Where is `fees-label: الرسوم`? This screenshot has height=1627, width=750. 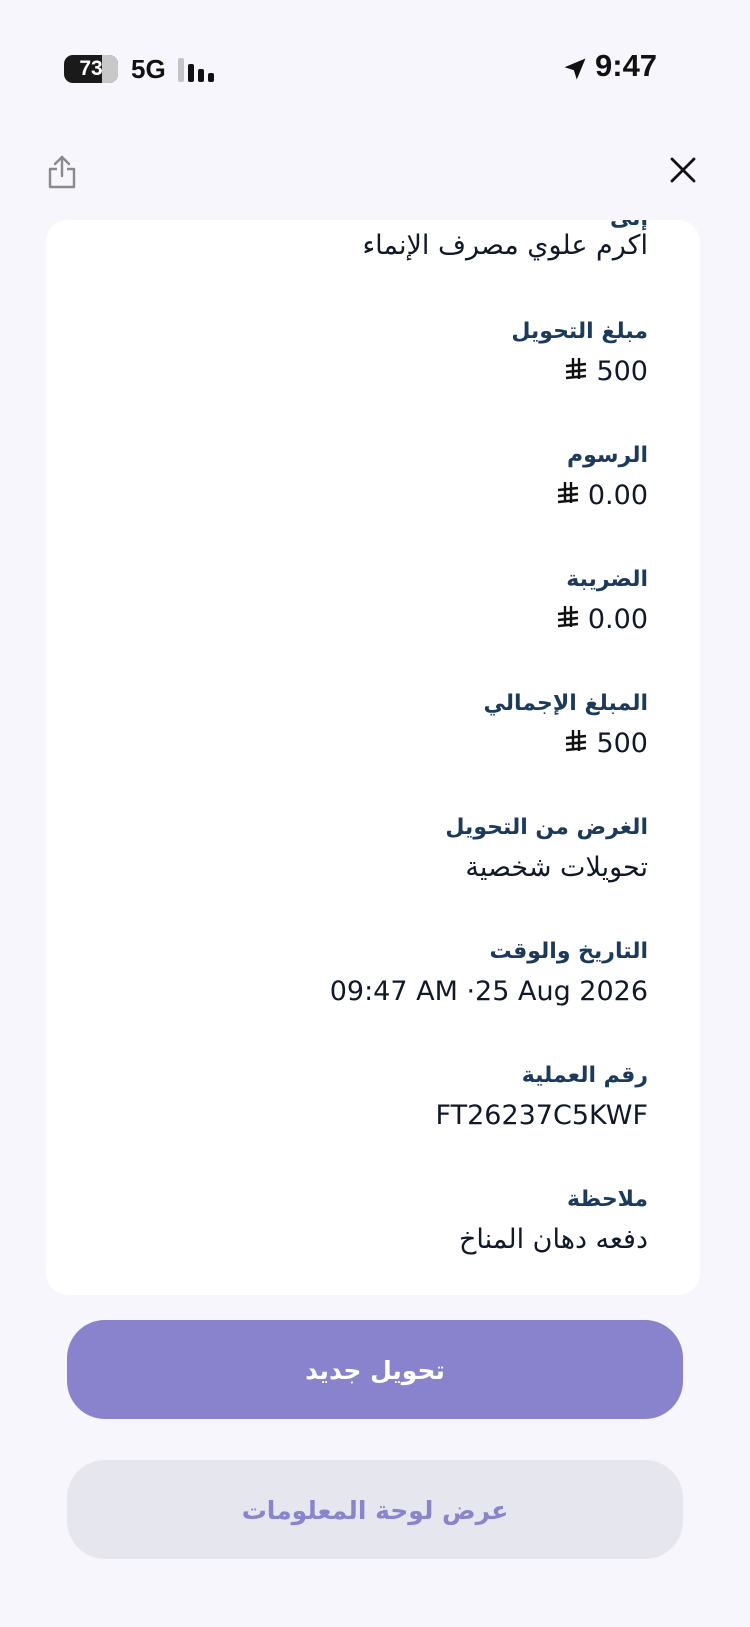 fees-label: الرسوم is located at coordinates (607, 455).